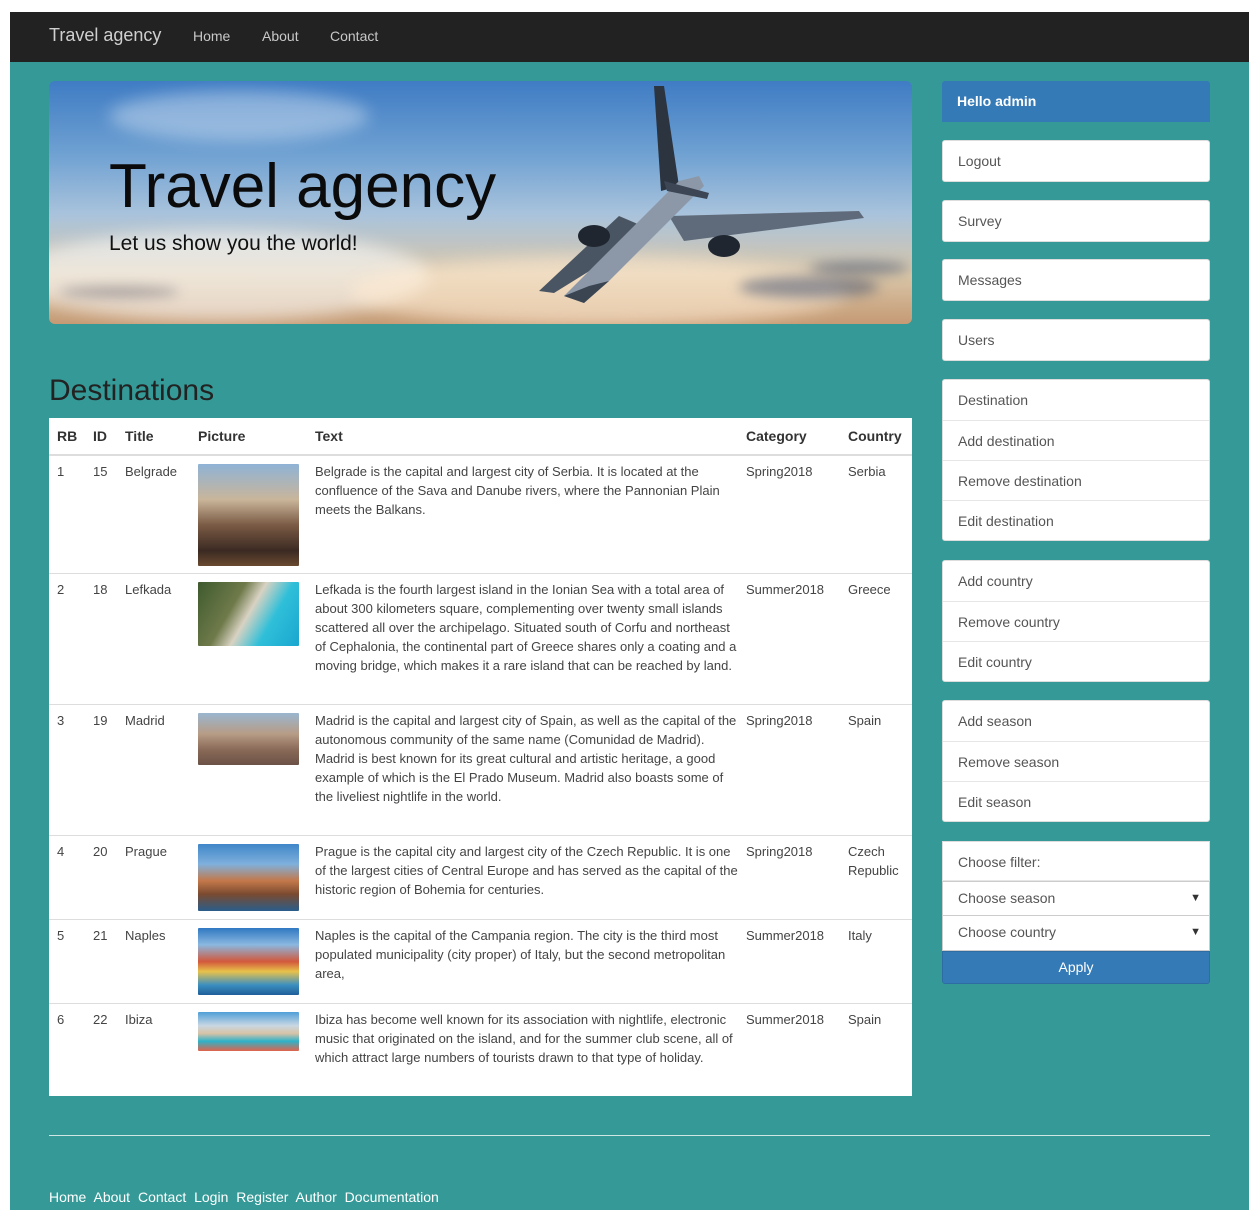 This screenshot has height=1210, width=1249. I want to click on cell-title: Lefkada, so click(153, 638).